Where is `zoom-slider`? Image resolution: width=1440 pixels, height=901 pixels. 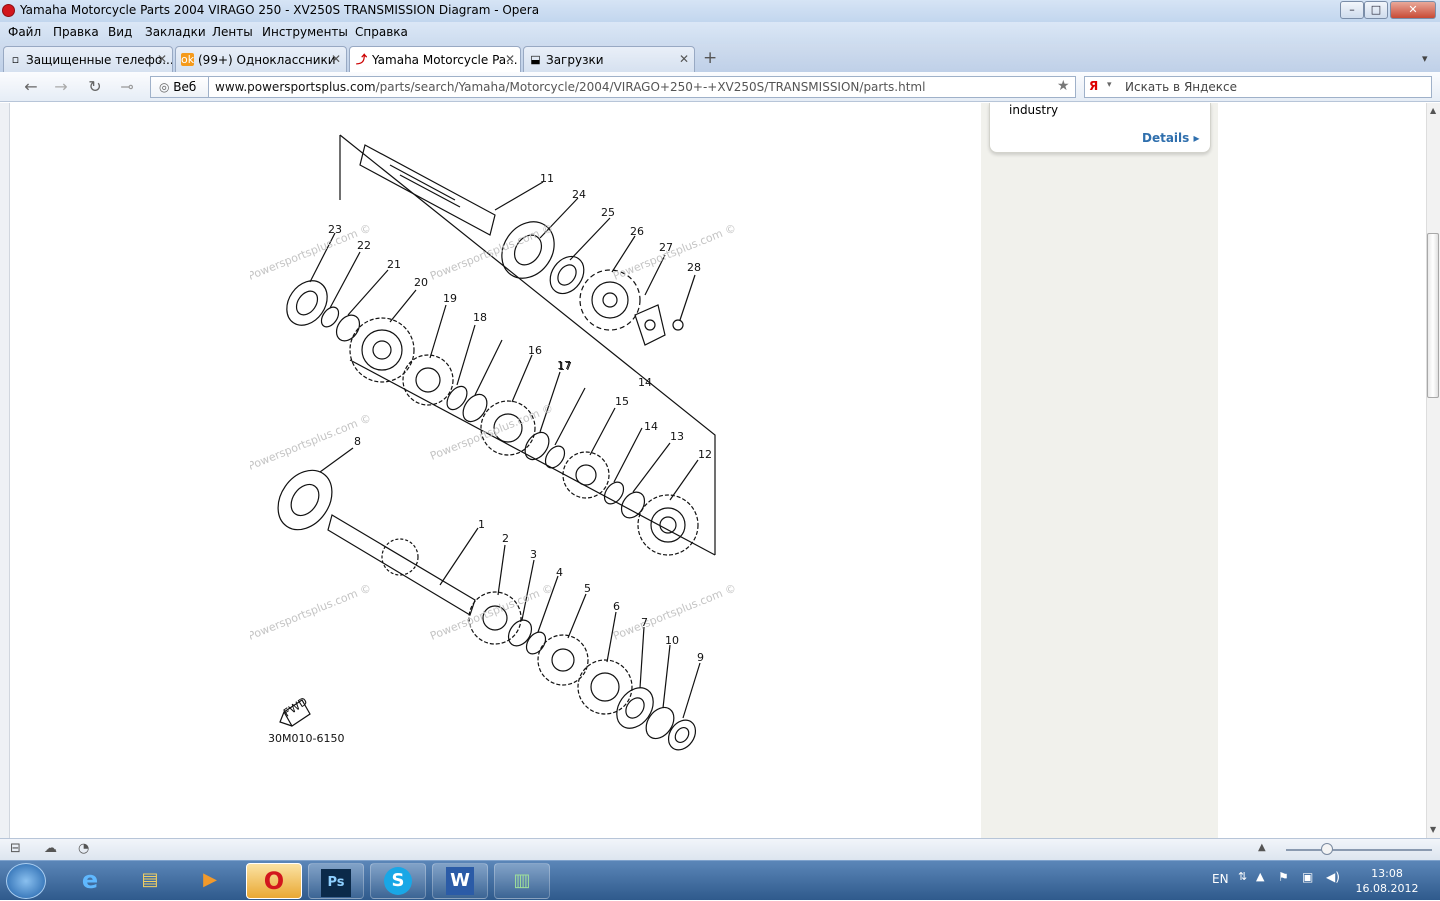
zoom-slider is located at coordinates (1359, 850).